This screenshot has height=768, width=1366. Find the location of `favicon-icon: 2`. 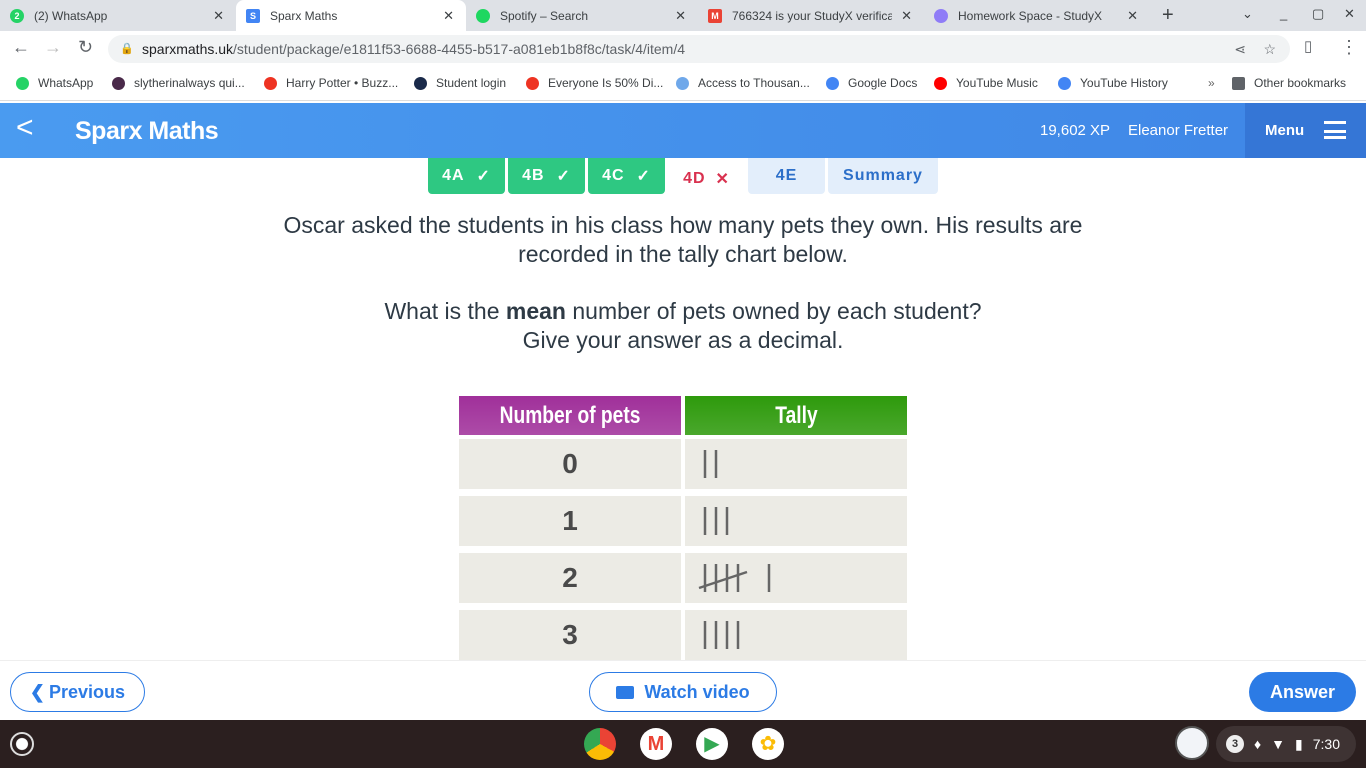

favicon-icon: 2 is located at coordinates (17, 15).